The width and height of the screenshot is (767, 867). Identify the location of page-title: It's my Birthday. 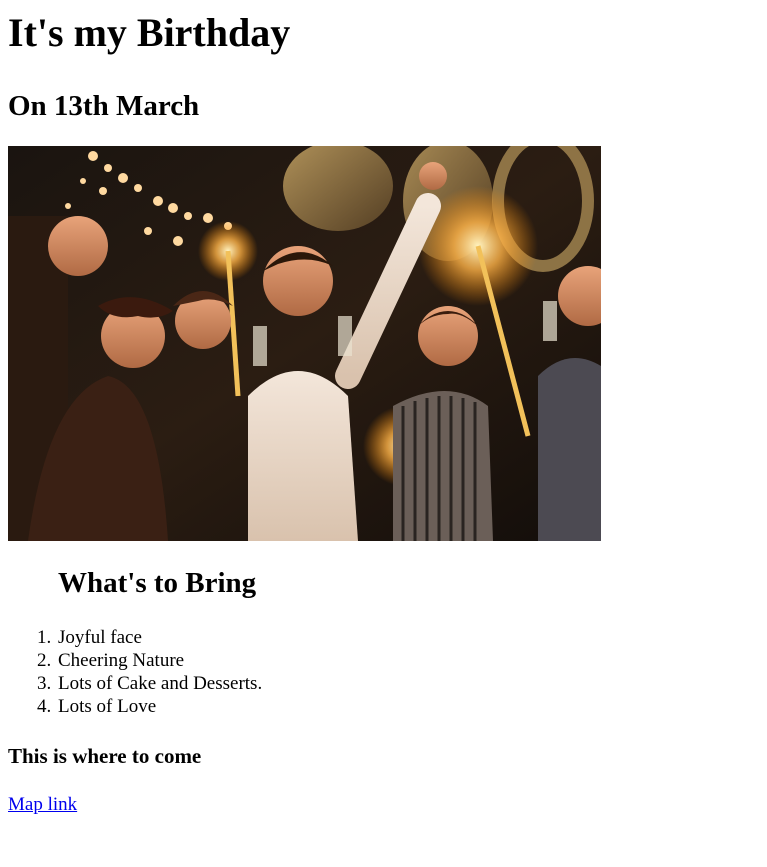
(149, 32).